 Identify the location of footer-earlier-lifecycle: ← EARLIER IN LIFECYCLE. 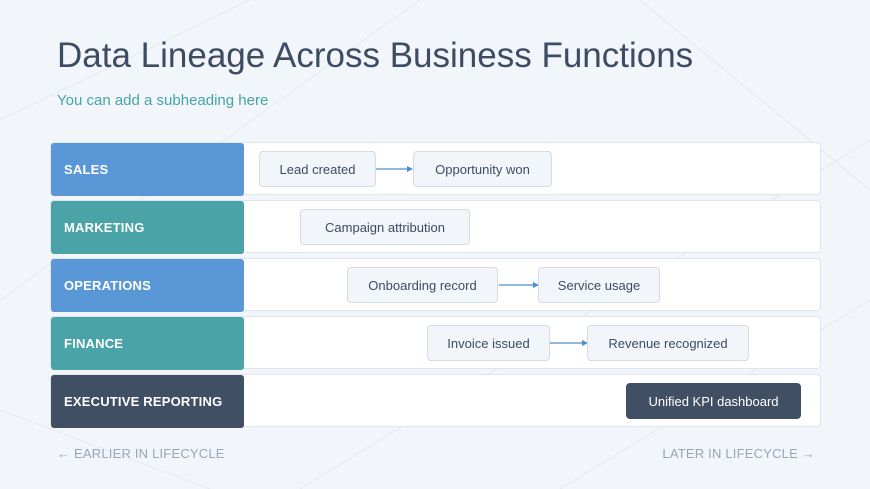
(141, 453).